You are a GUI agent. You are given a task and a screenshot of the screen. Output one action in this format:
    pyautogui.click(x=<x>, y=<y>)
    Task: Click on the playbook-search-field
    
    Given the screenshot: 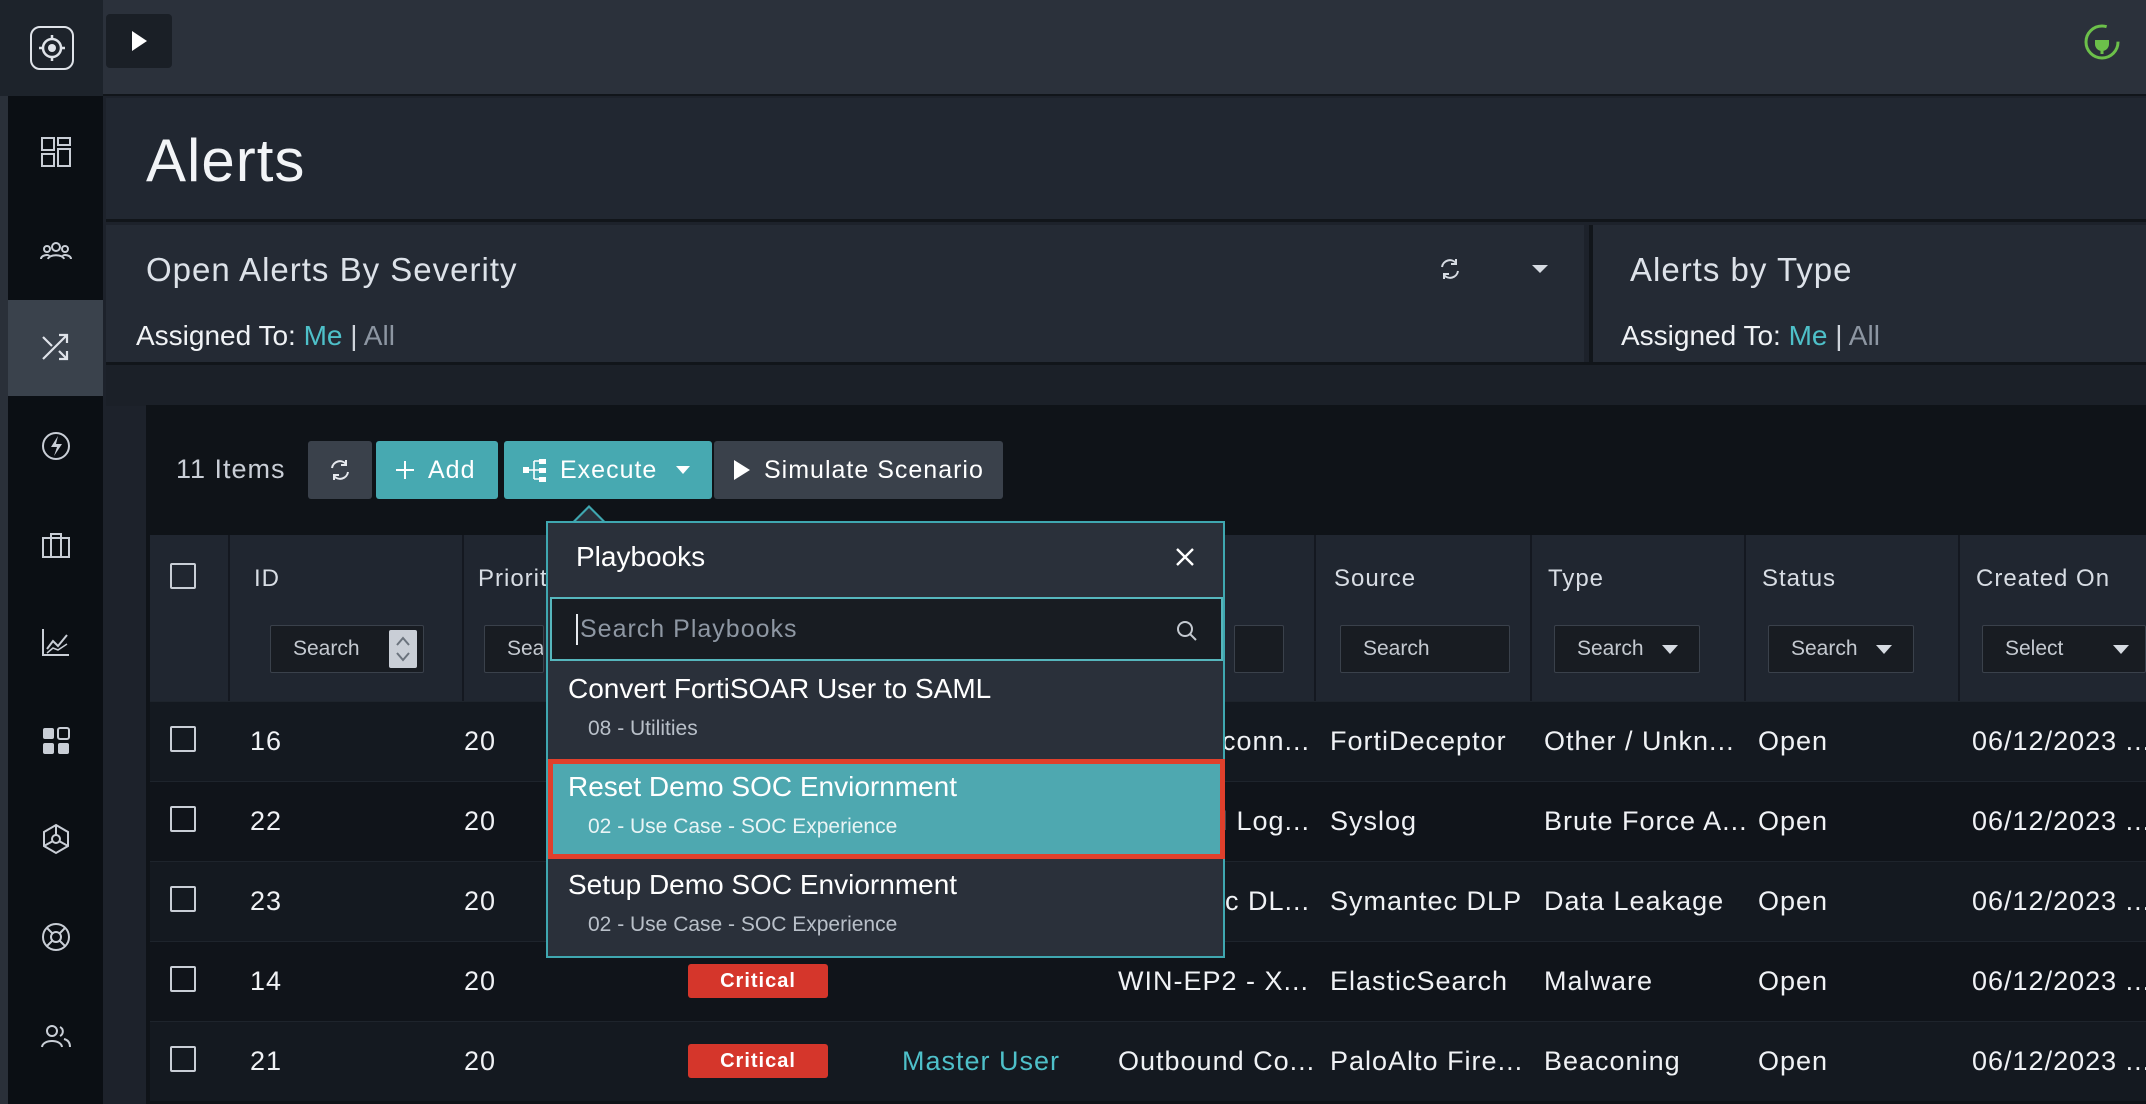 What is the action you would take?
    pyautogui.click(x=886, y=629)
    